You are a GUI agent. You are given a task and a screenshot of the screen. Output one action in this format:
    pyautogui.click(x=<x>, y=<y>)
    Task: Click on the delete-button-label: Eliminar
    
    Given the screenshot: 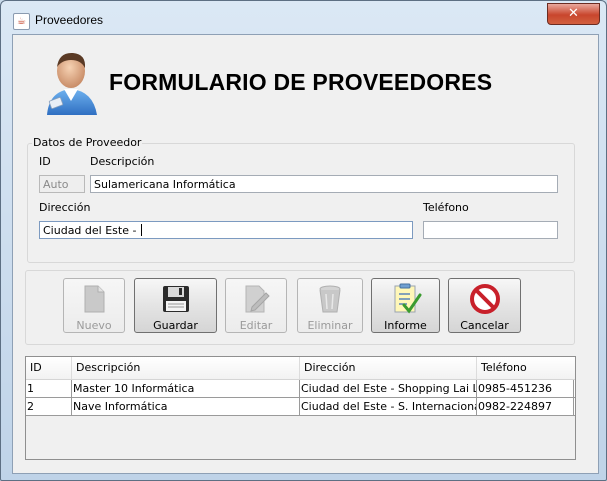 What is the action you would take?
    pyautogui.click(x=330, y=325)
    